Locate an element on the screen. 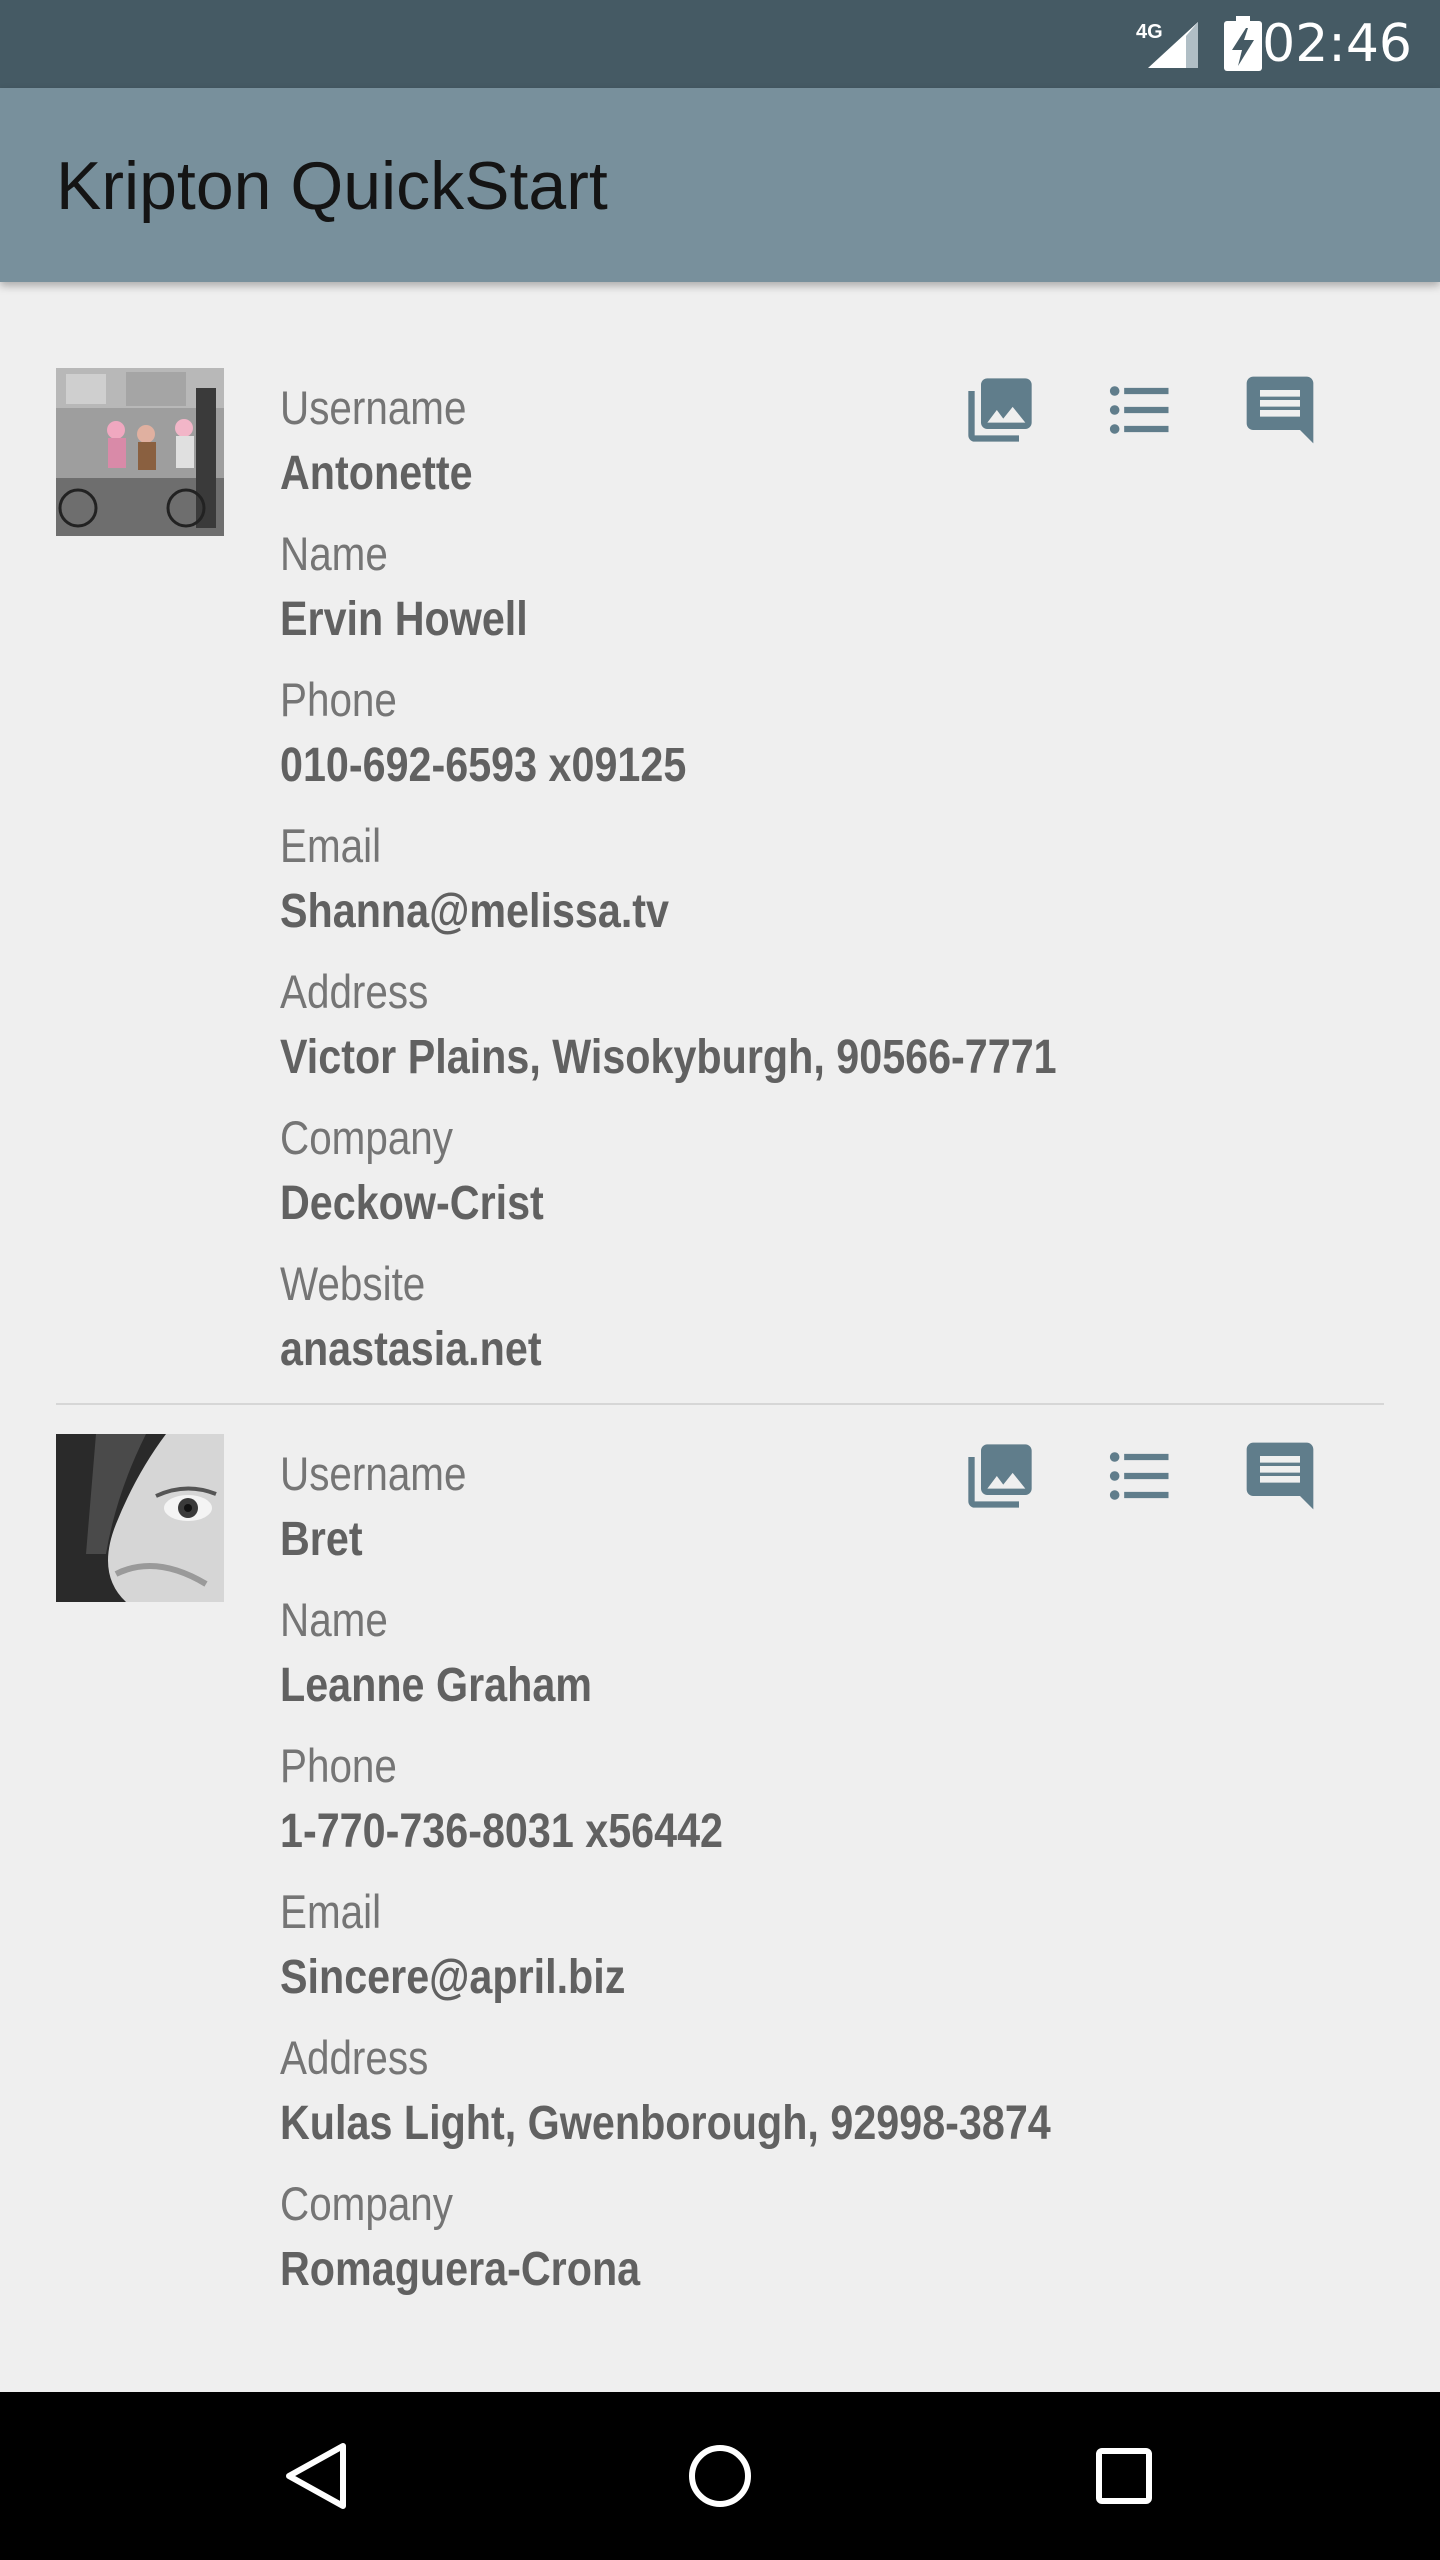  field-email: Email Shanna@melissa.tv is located at coordinates (780, 891).